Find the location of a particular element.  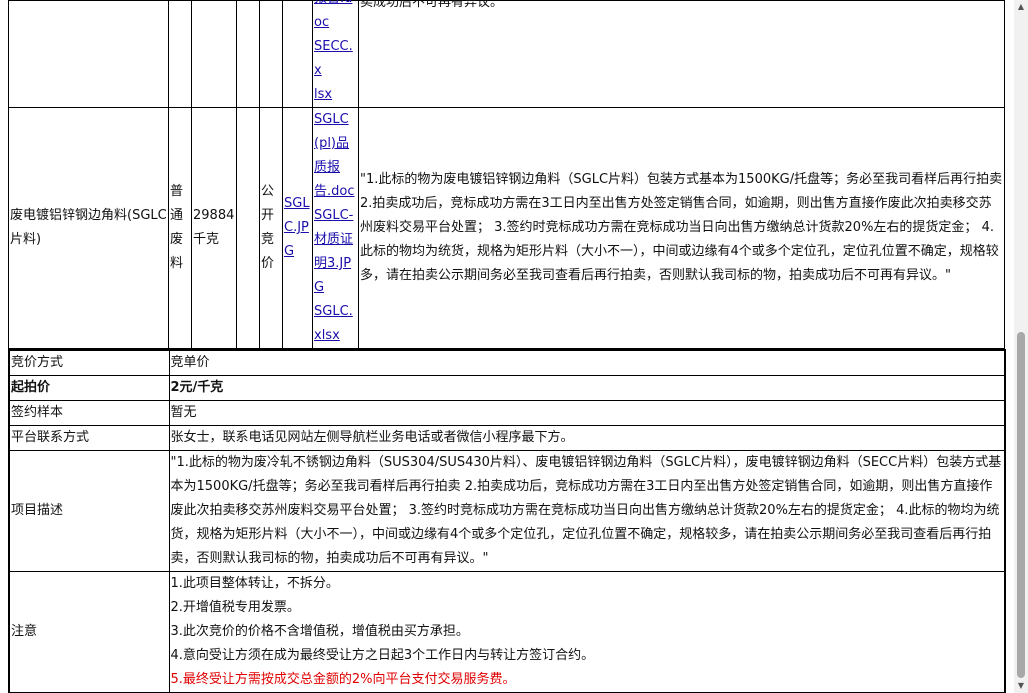

lot-image-cell is located at coordinates (297, 54).